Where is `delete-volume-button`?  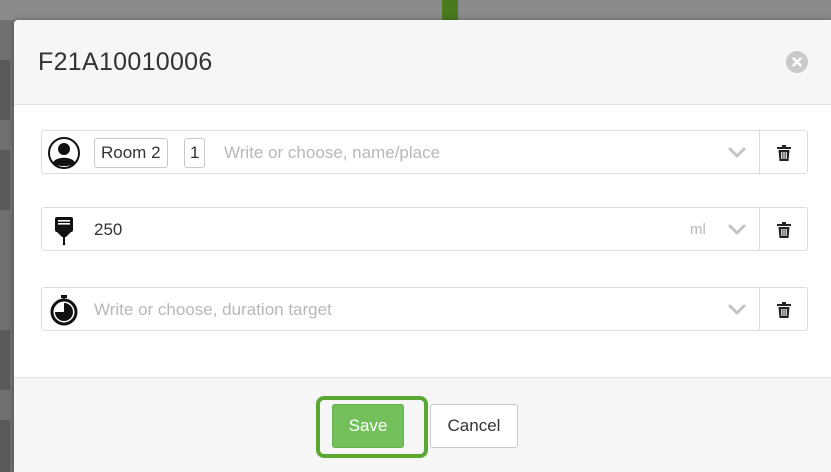 delete-volume-button is located at coordinates (784, 229).